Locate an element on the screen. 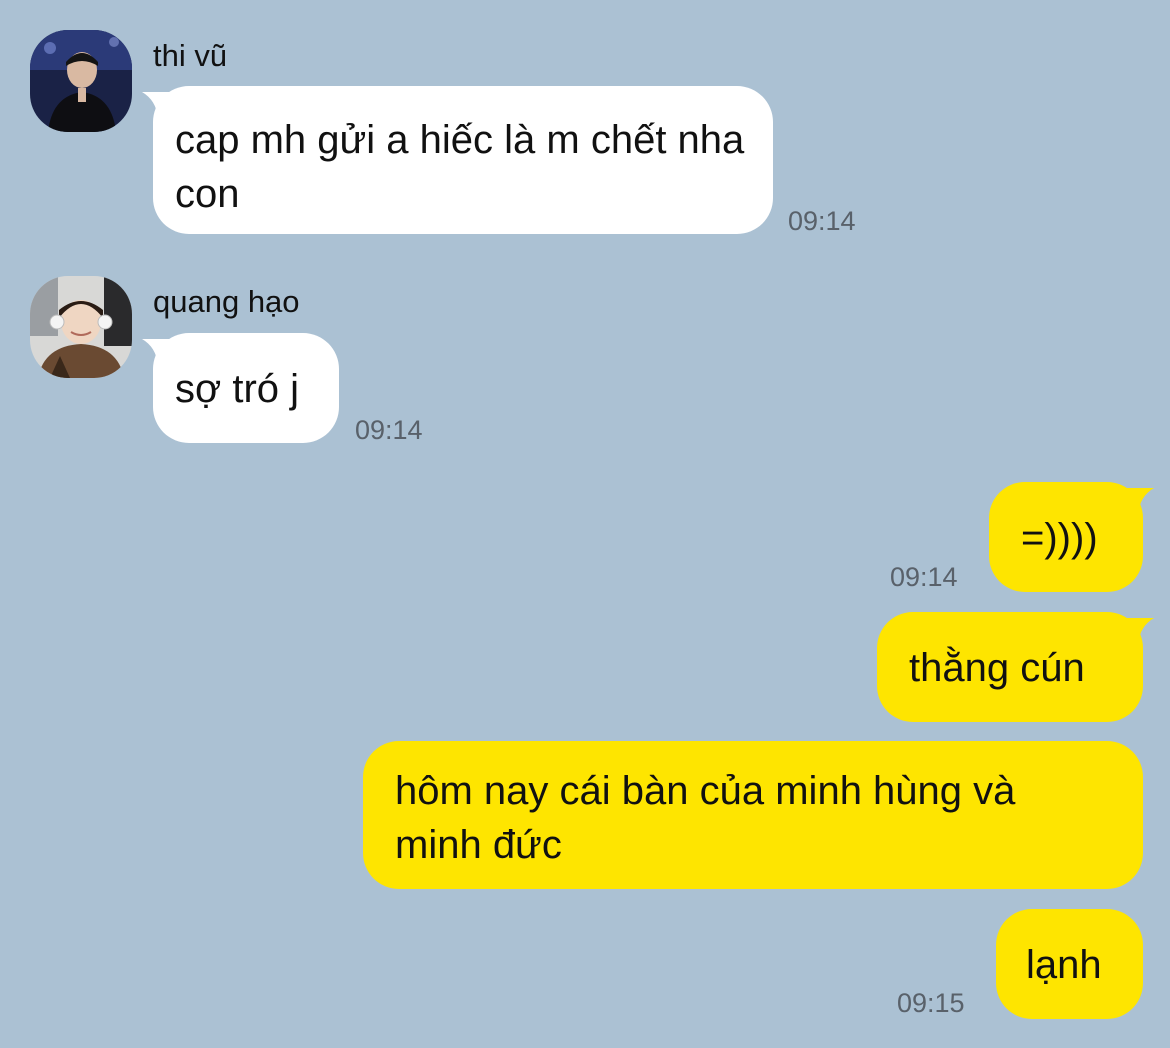 This screenshot has width=1170, height=1048. avatar-quang-hao is located at coordinates (81, 327).